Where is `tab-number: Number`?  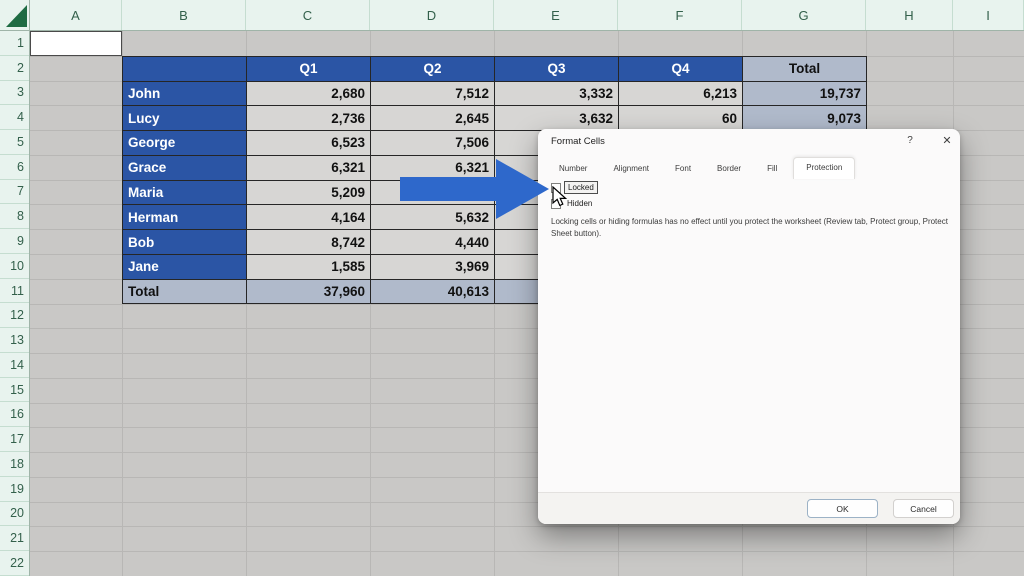
tab-number: Number is located at coordinates (573, 169).